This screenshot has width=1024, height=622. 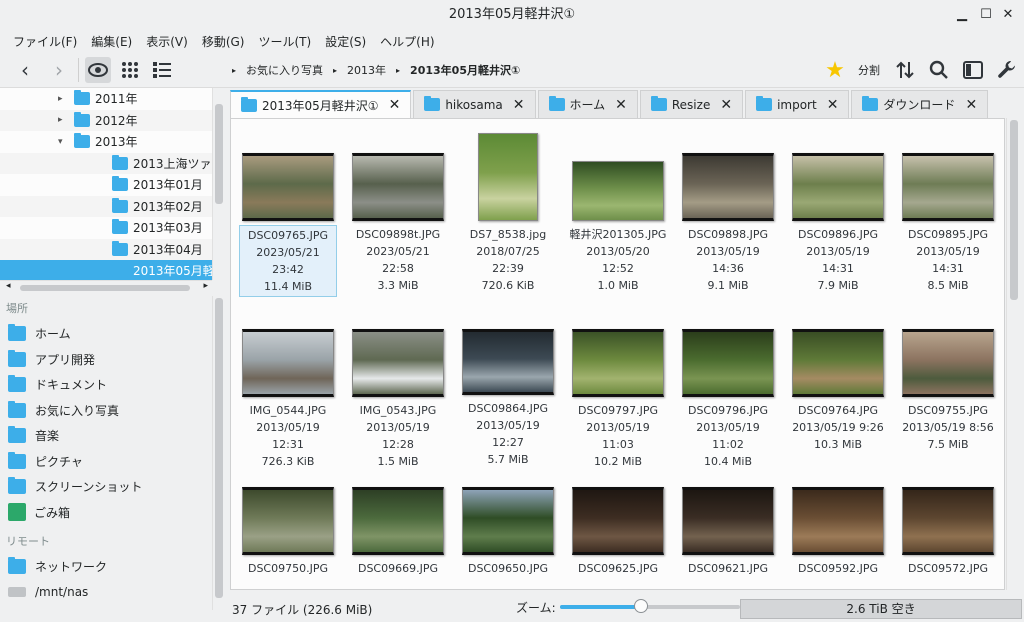 I want to click on tree-item: 2013年04月, so click(x=106, y=249).